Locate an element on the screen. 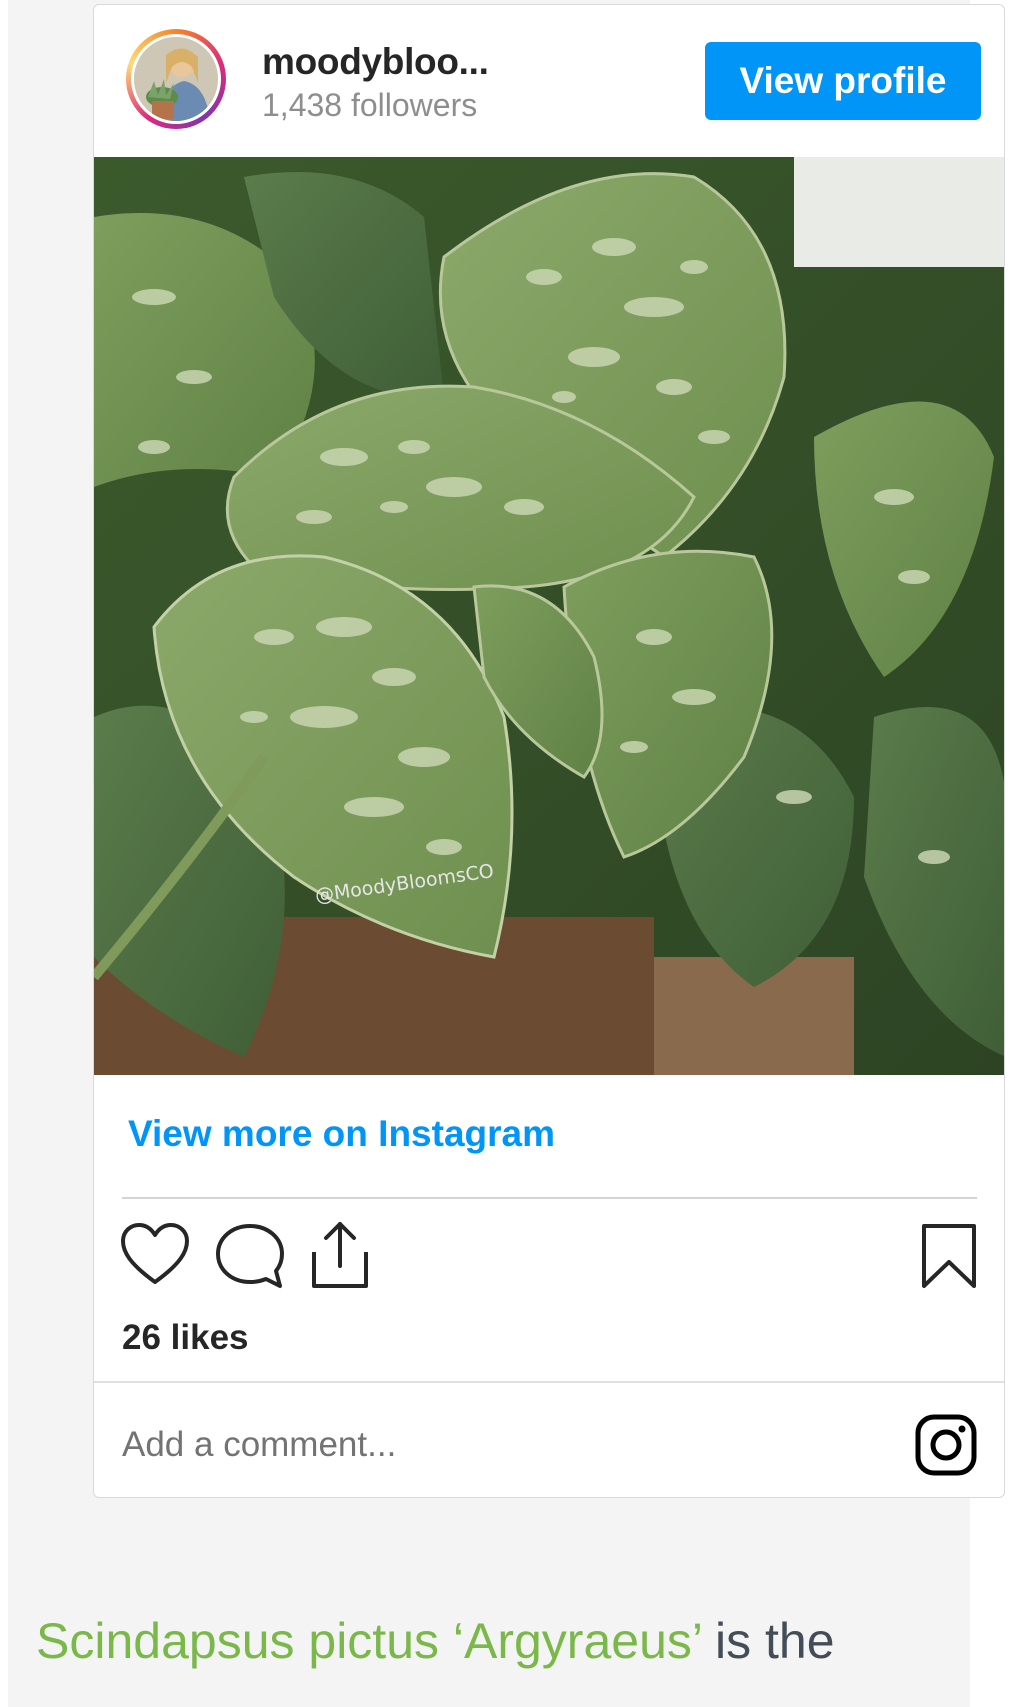  view-profile-button: View profile is located at coordinates (843, 81).